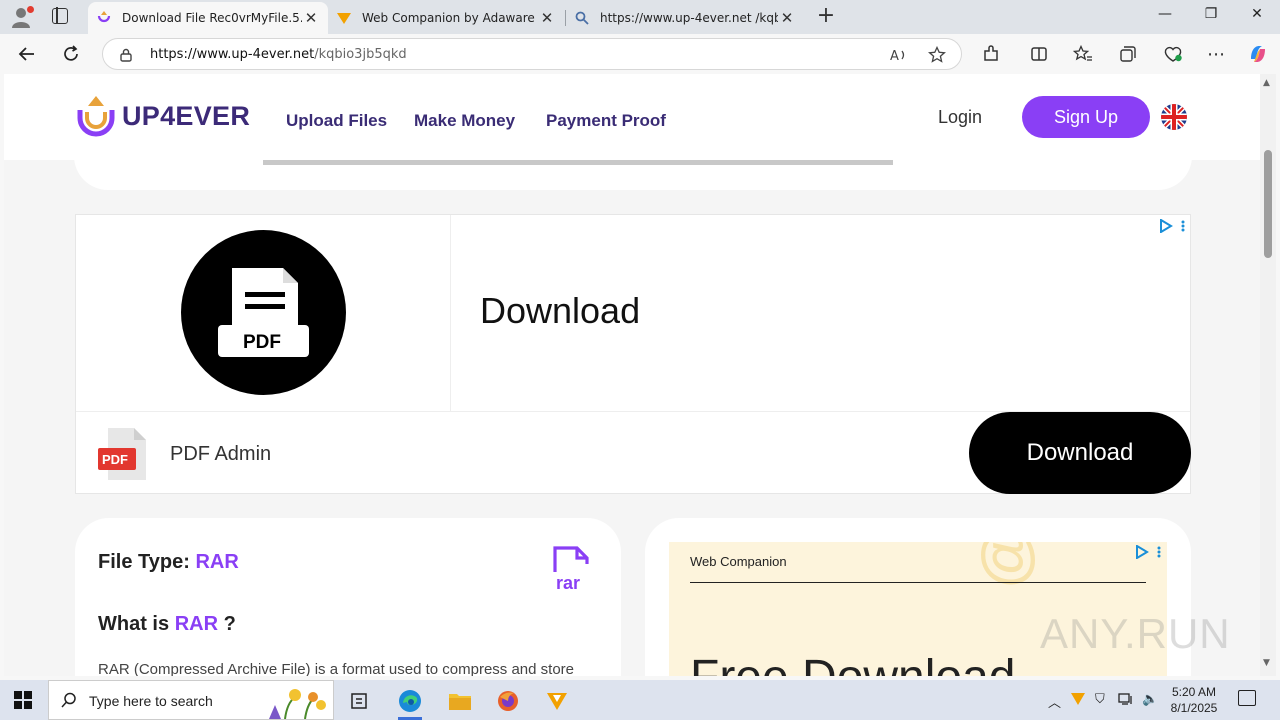 This screenshot has height=720, width=1280. Describe the element at coordinates (262, 342) in the screenshot. I see `pdf-label: PDF` at that location.